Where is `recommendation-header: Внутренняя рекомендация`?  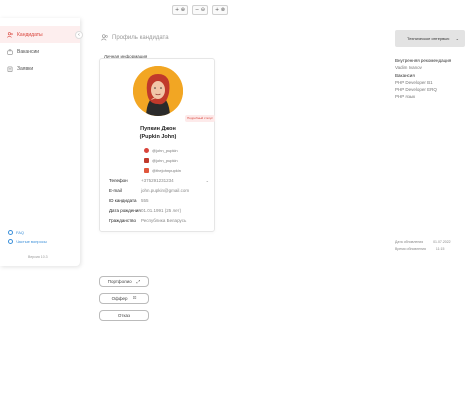
recommendation-header: Внутренняя рекомендация is located at coordinates (423, 60).